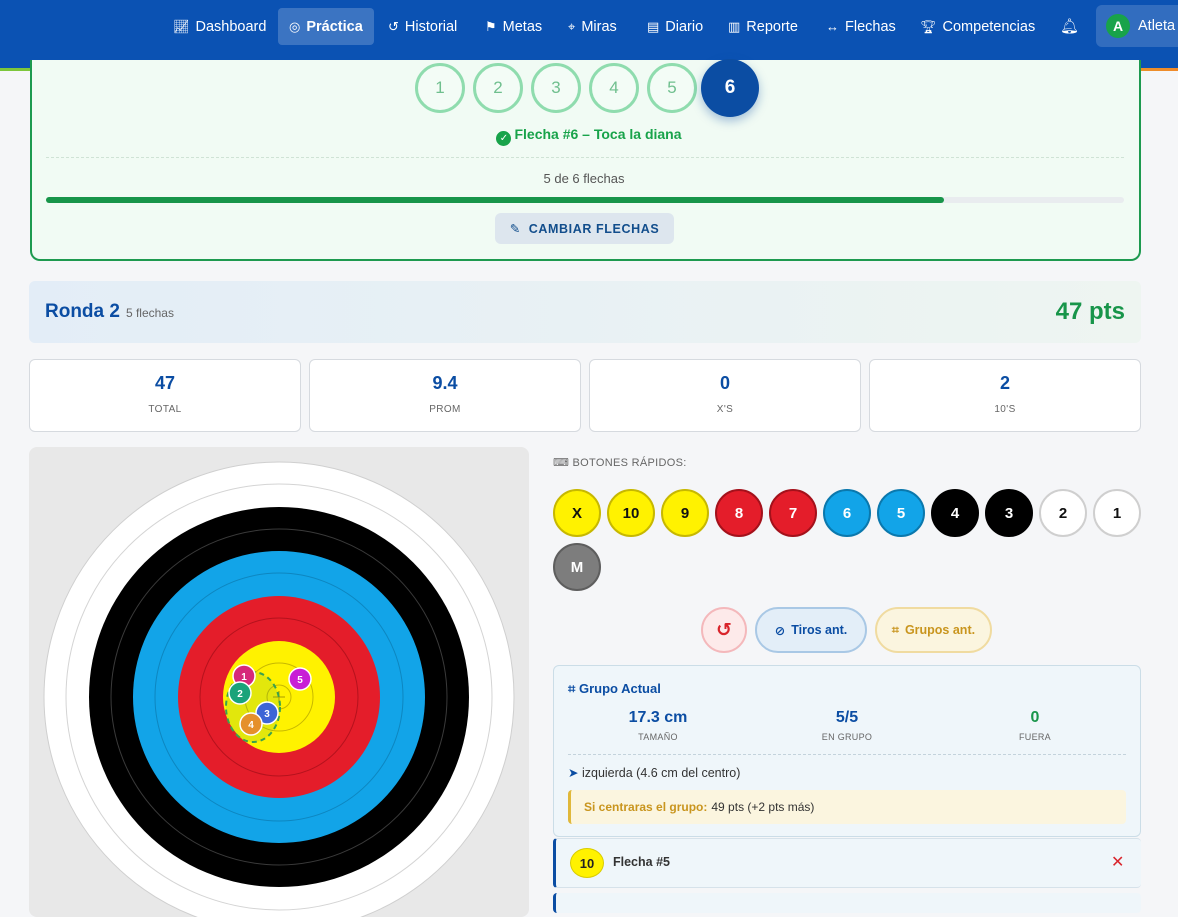  What do you see at coordinates (573, 773) in the screenshot?
I see `location-arrow-icon: ➤` at bounding box center [573, 773].